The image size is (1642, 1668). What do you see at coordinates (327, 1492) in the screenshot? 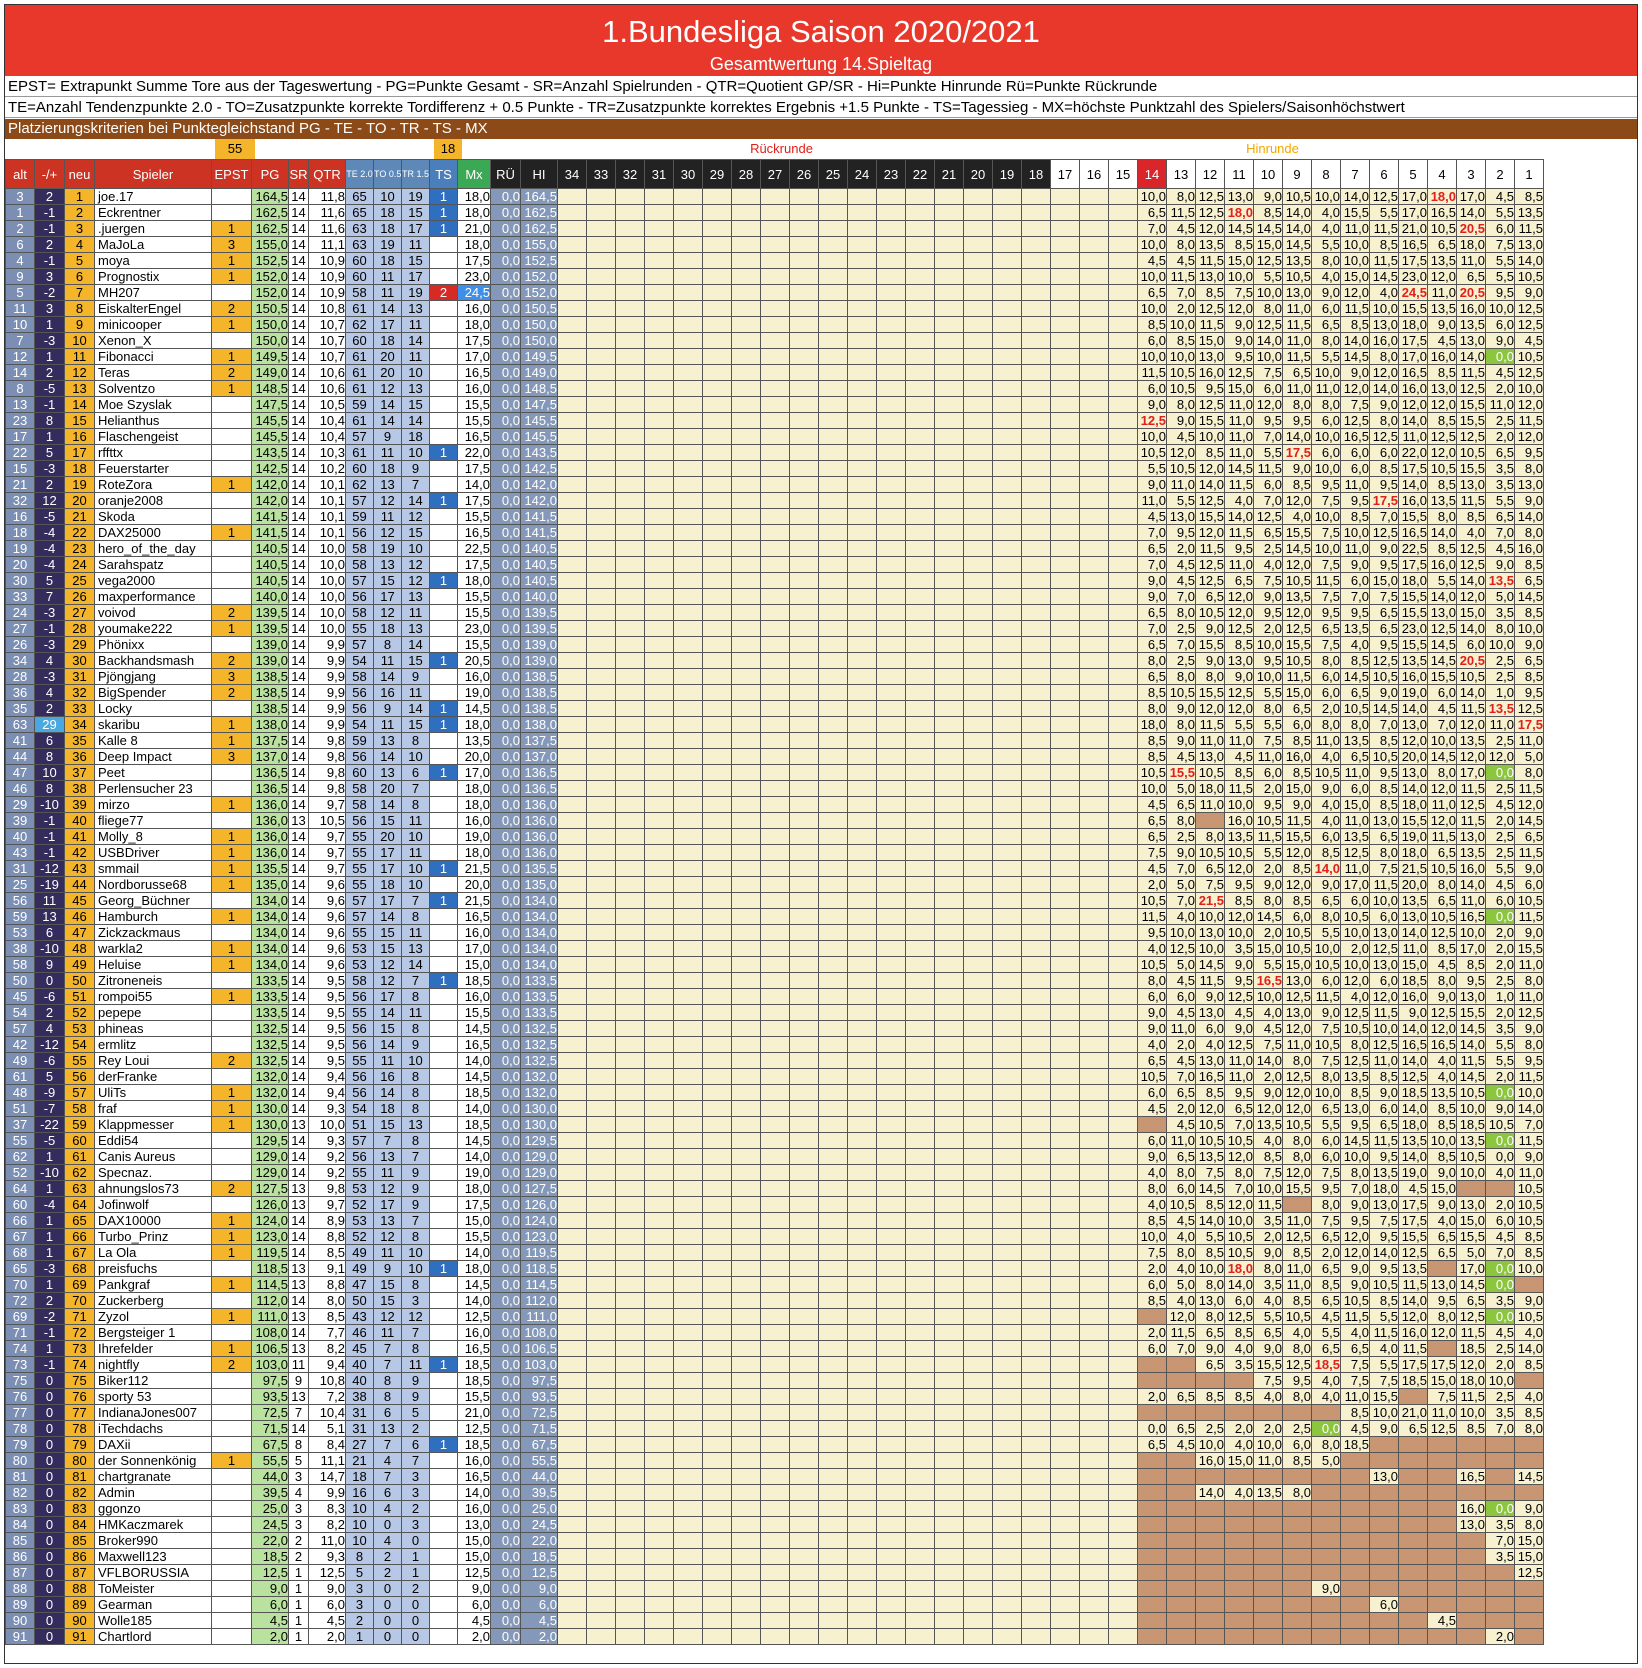
I see `quotient: 9,9` at bounding box center [327, 1492].